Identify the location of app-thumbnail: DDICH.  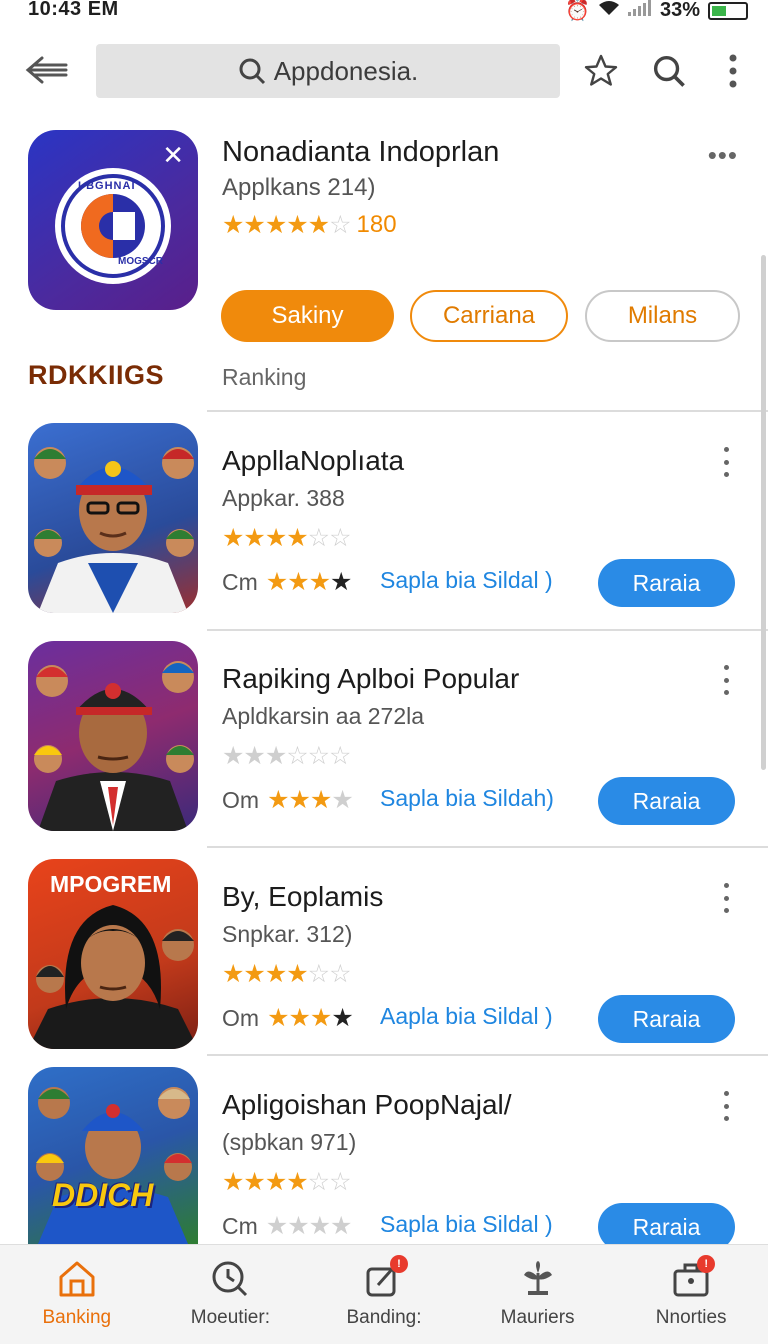
(113, 1155).